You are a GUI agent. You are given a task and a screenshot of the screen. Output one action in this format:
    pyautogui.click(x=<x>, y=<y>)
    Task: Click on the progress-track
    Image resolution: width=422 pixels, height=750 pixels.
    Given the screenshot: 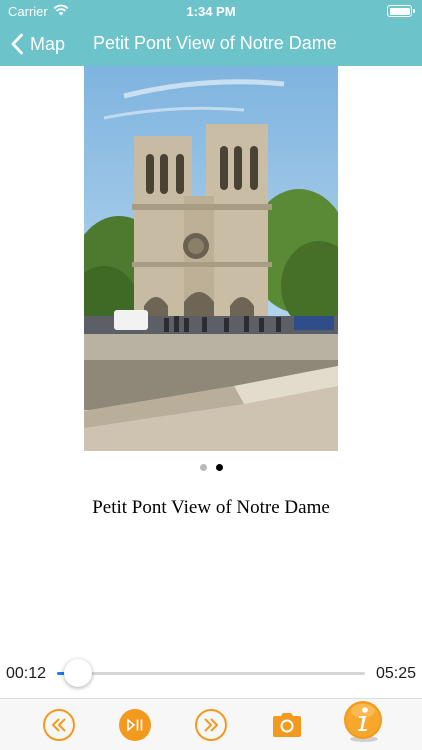 What is the action you would take?
    pyautogui.click(x=211, y=673)
    